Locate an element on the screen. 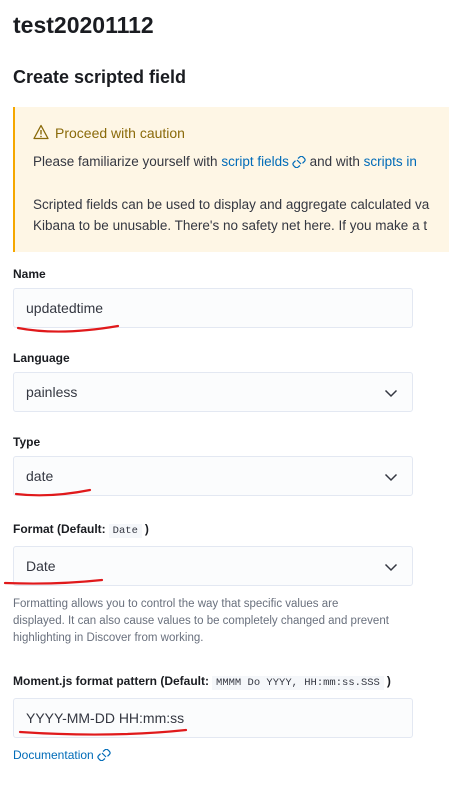 The width and height of the screenshot is (449, 785). pattern-value: YYYY-MM-DD HH:mm:ss is located at coordinates (105, 718).